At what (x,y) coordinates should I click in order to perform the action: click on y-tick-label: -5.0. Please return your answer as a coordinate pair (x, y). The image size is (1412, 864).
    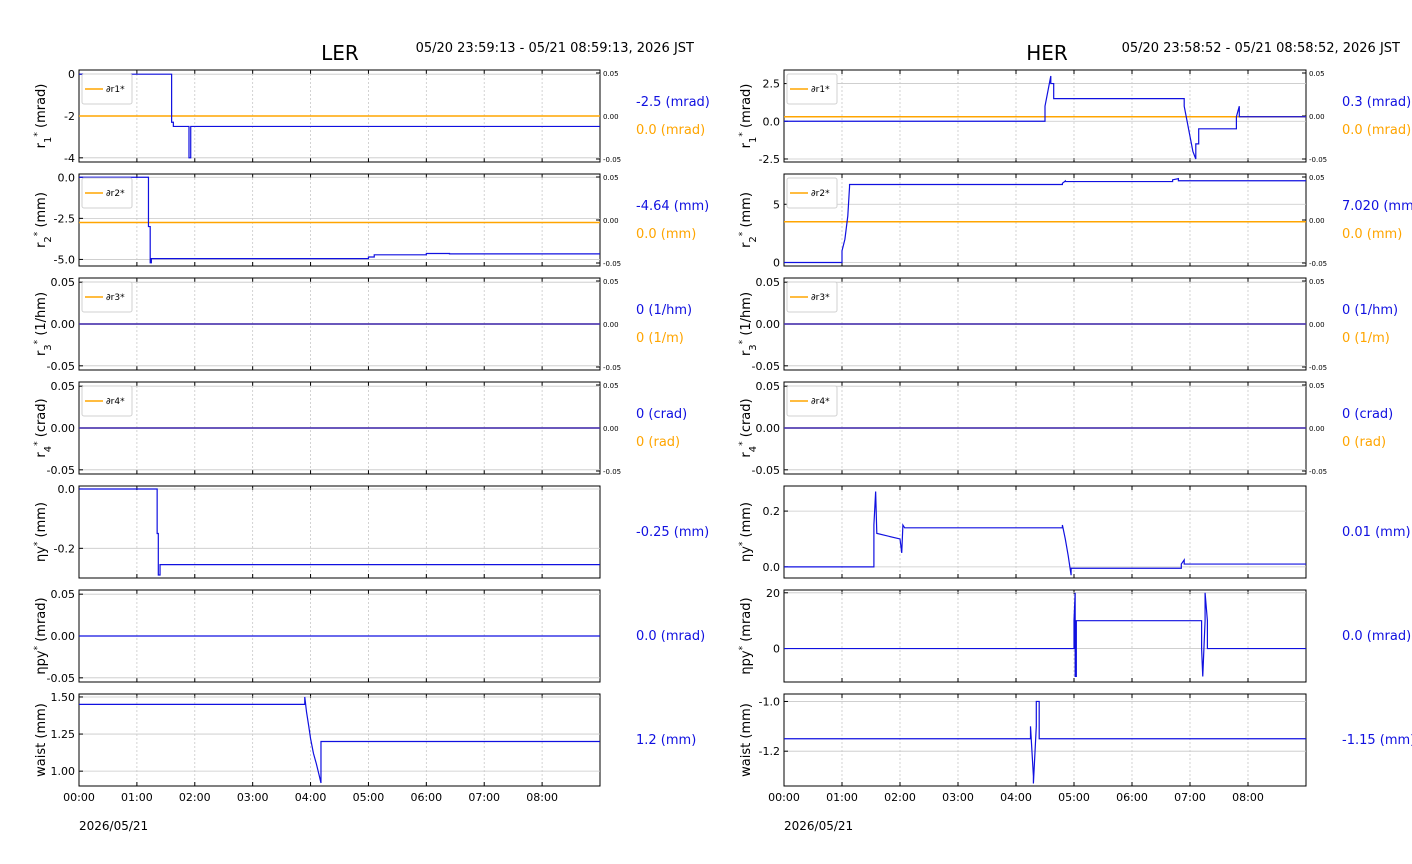
    Looking at the image, I should click on (64, 259).